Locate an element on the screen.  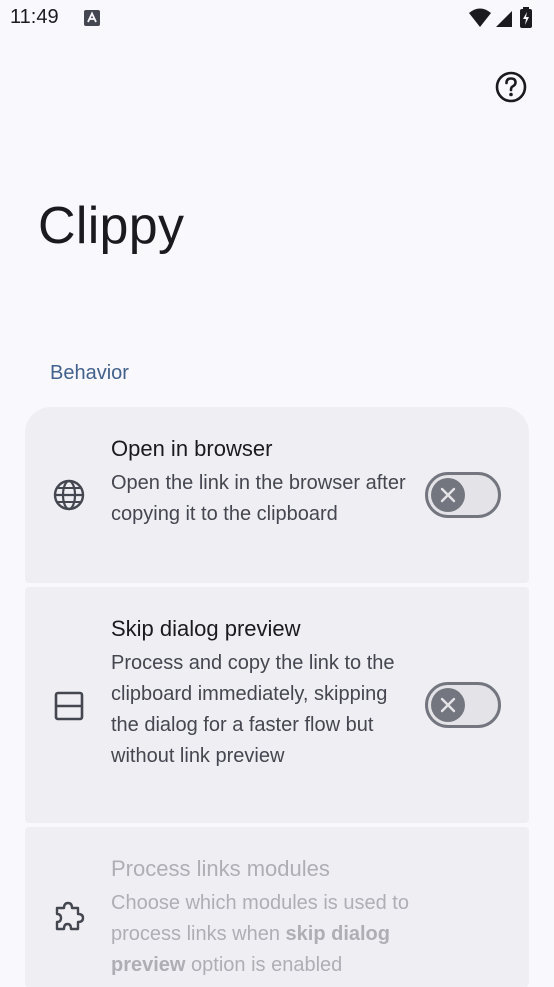
battery-icon is located at coordinates (526, 17).